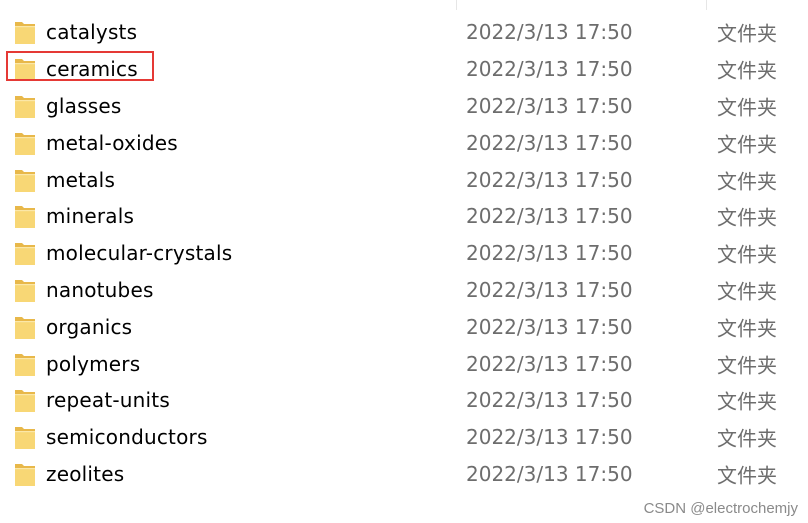 The width and height of the screenshot is (808, 523). I want to click on folder-row: zeolites 2022/3/13 17:50 文件夹, so click(404, 474).